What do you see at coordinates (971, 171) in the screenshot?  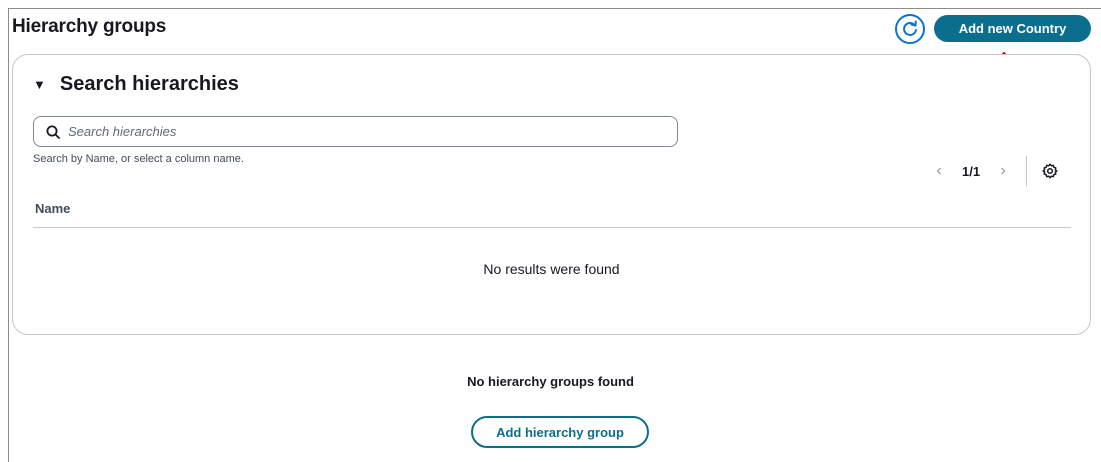 I see `page-indicator: 1/1` at bounding box center [971, 171].